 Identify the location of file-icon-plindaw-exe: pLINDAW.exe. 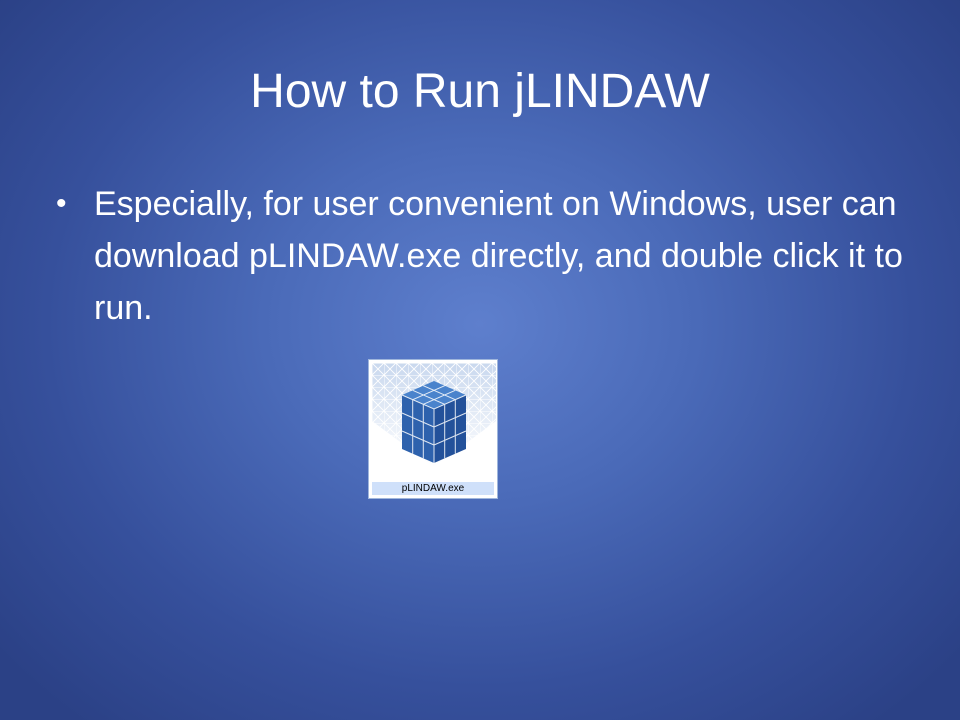
(433, 429).